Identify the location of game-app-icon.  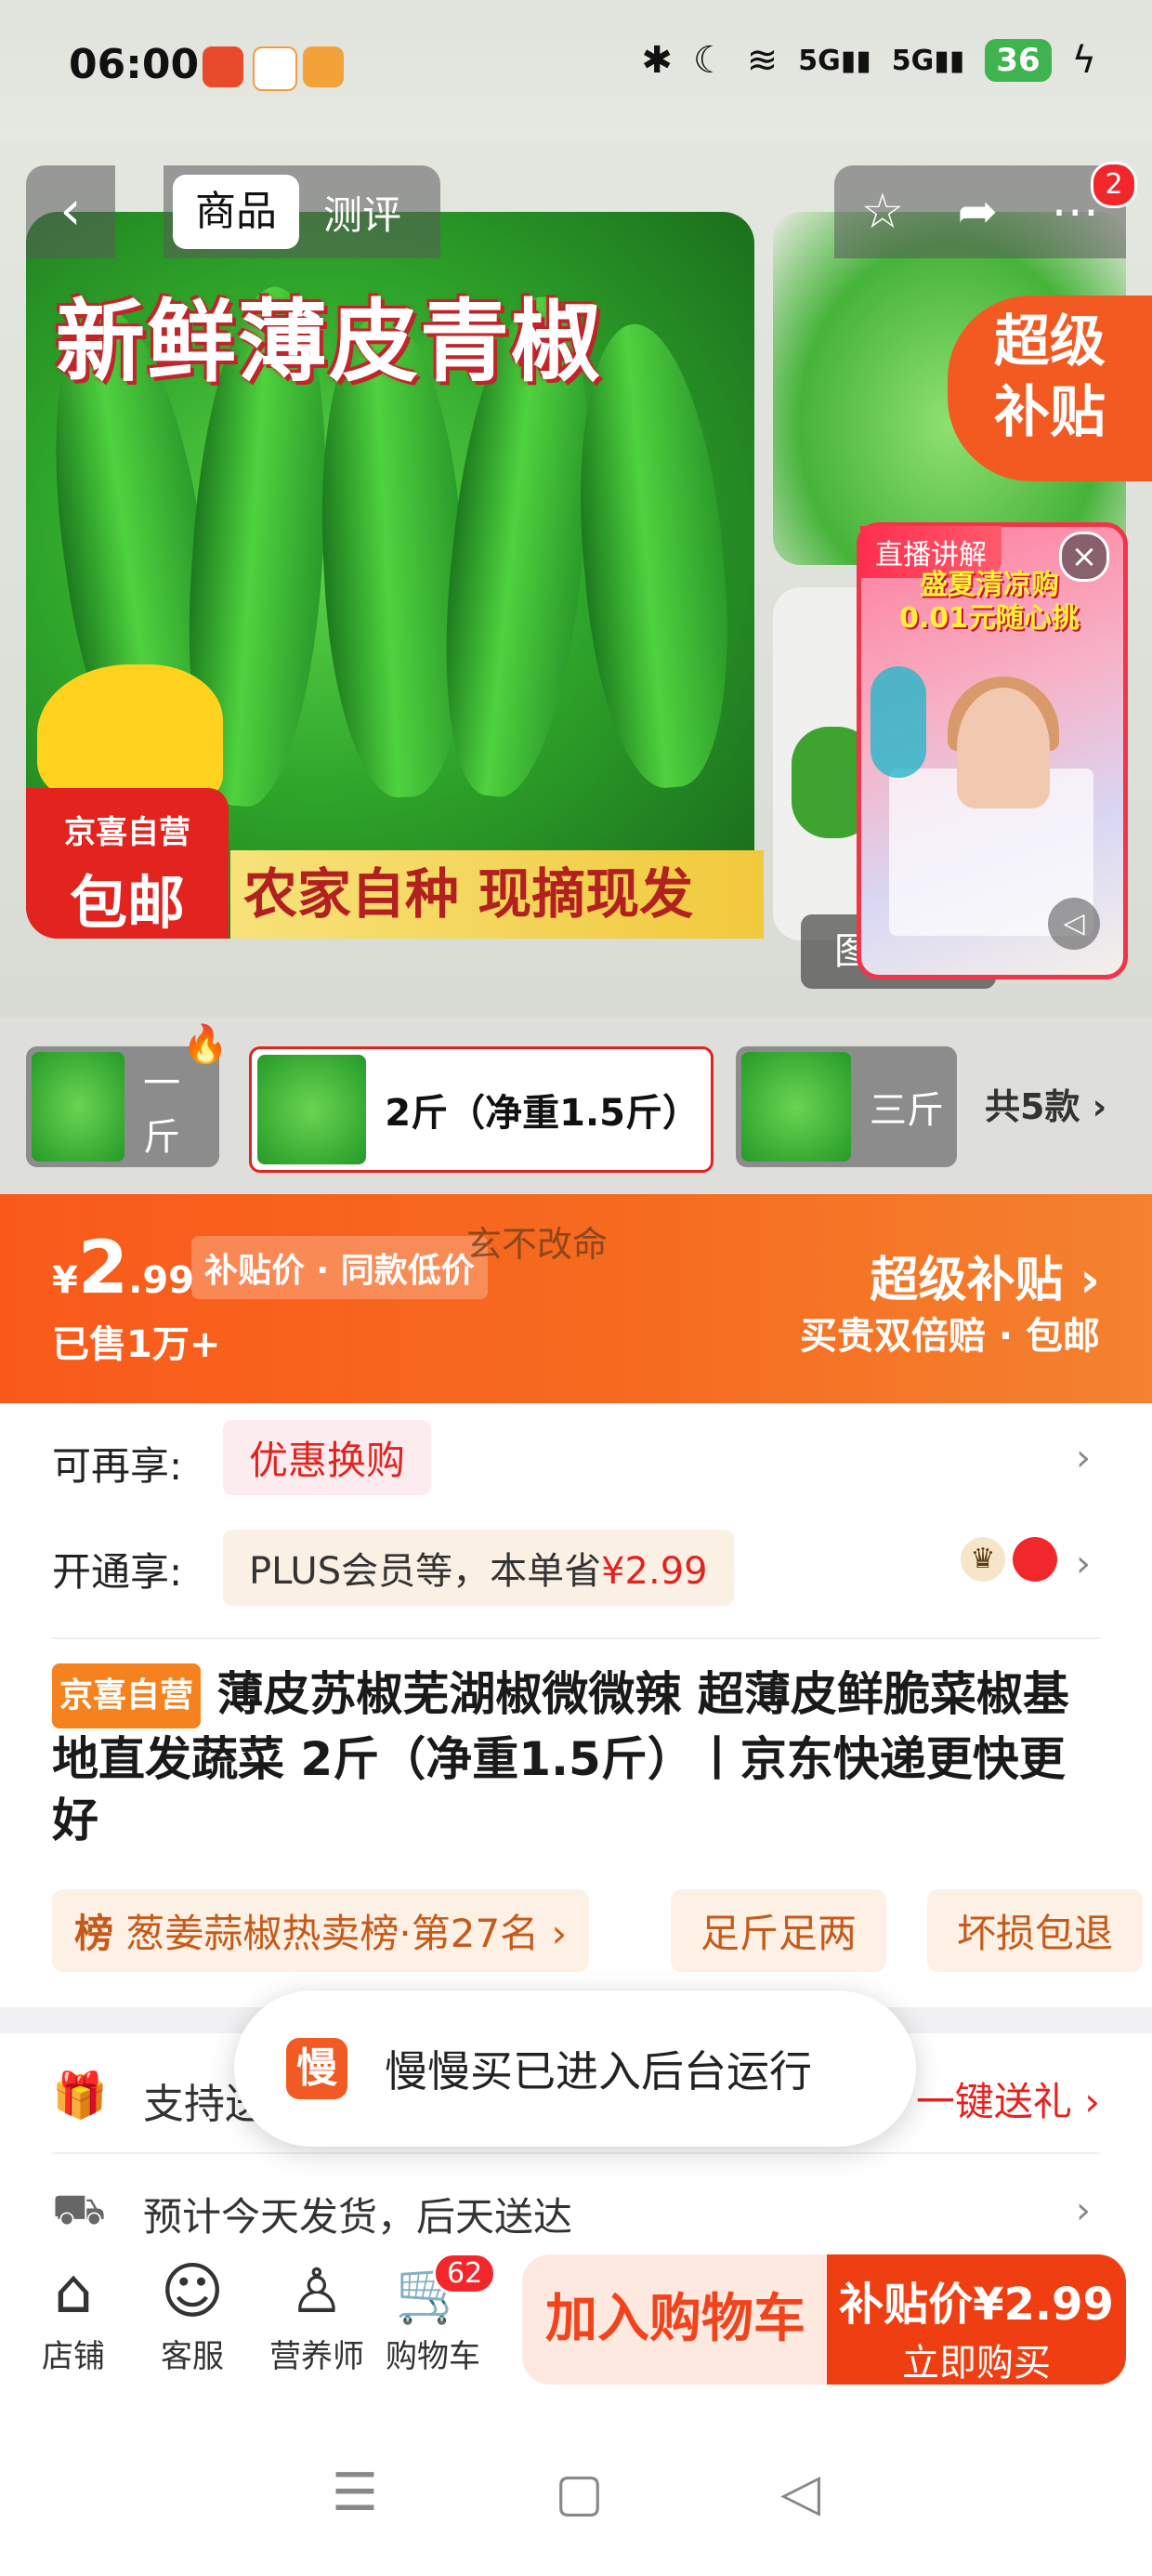
(275, 68).